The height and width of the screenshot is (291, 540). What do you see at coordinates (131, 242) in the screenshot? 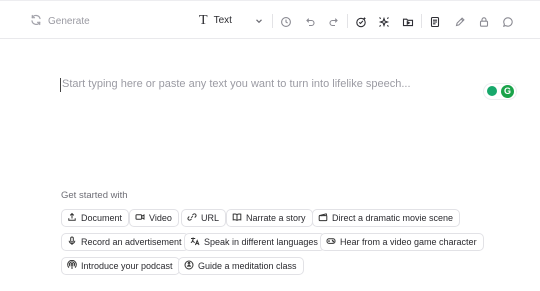
I see `chip-label: Record an advertisement` at bounding box center [131, 242].